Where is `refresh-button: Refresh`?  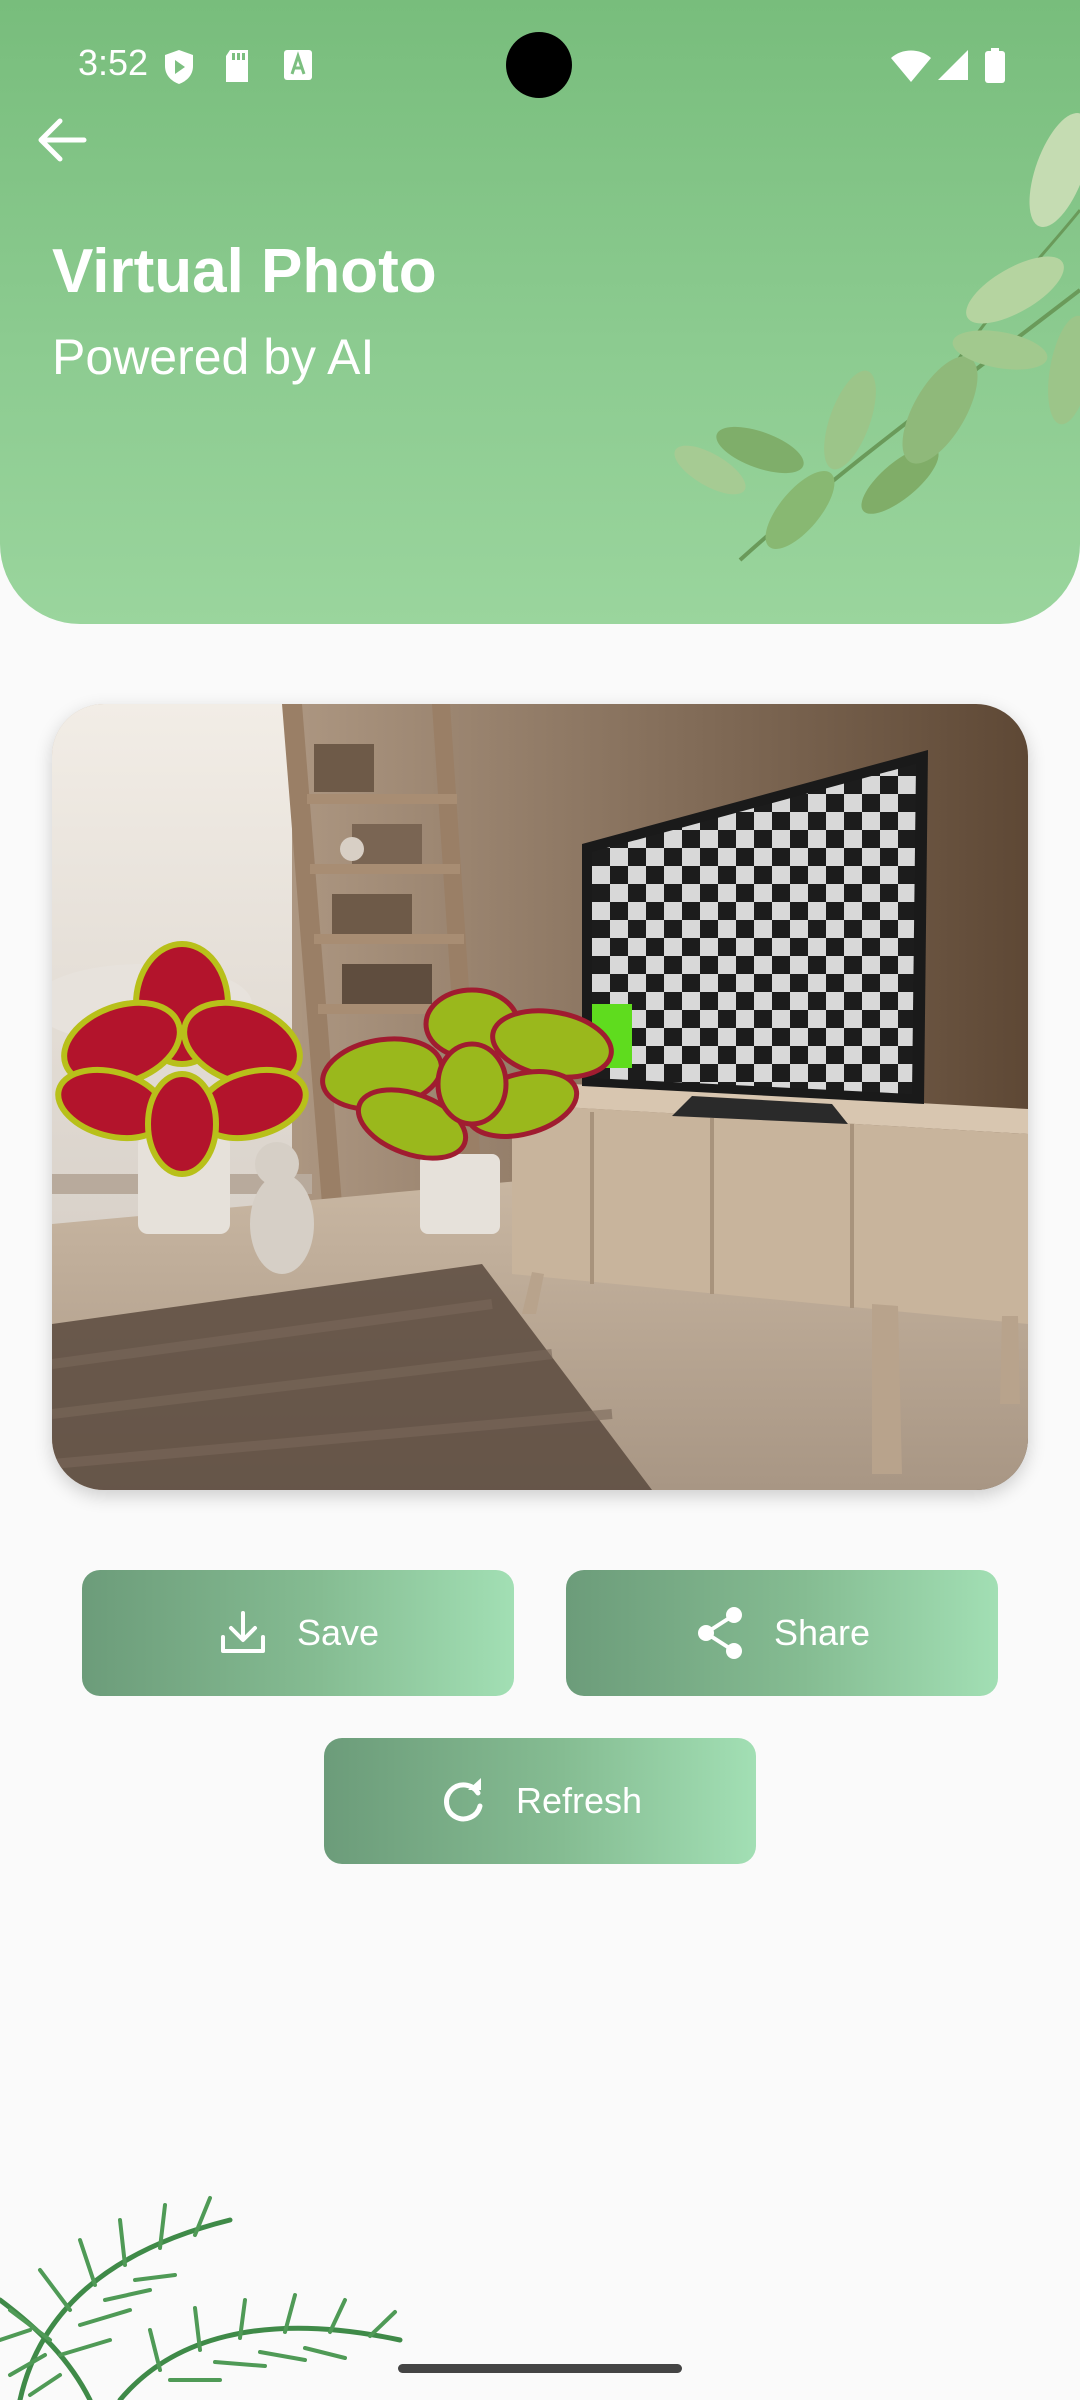 refresh-button: Refresh is located at coordinates (540, 1801).